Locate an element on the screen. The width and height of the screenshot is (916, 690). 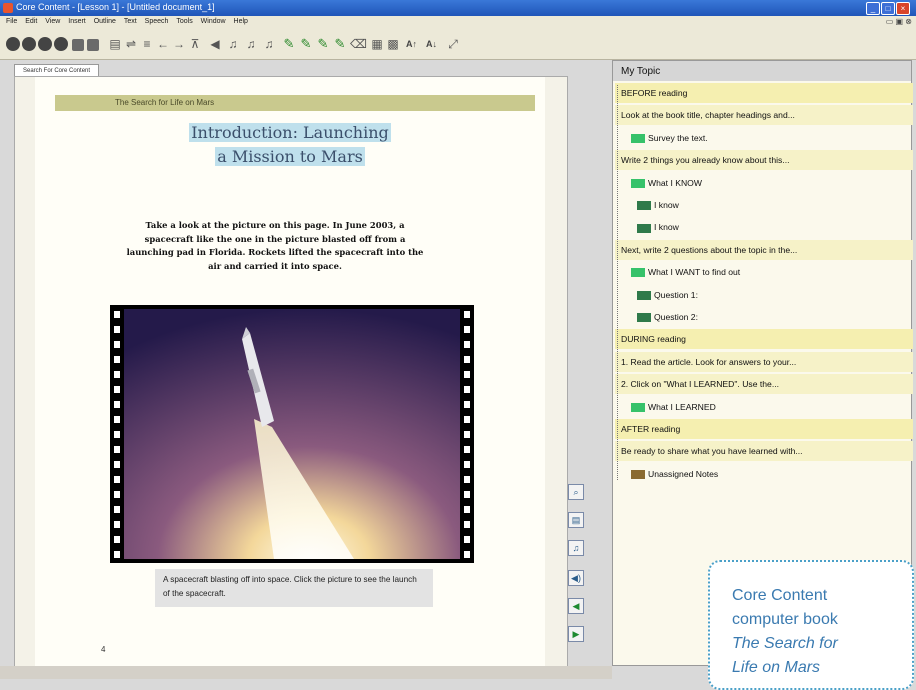
book-title: The Search for Life on Mars is located at coordinates (165, 102).